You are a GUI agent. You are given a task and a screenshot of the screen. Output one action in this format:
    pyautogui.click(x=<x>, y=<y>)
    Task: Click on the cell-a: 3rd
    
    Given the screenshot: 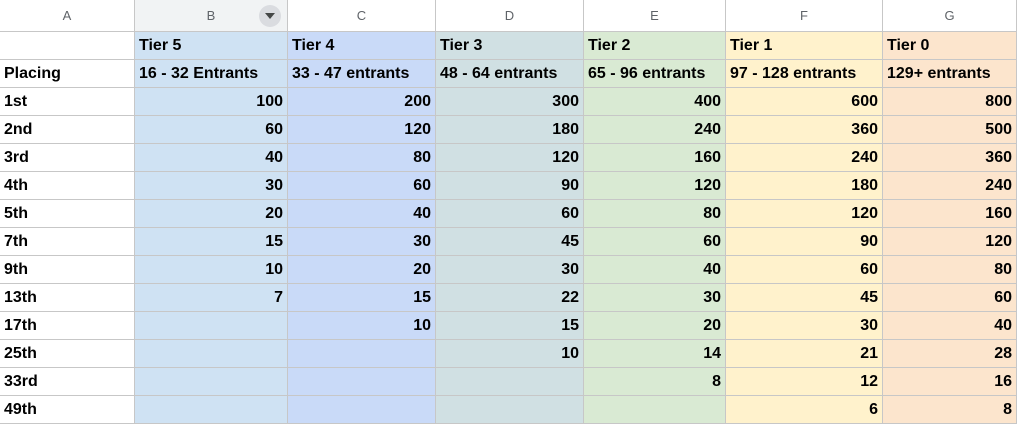 What is the action you would take?
    pyautogui.click(x=67, y=158)
    